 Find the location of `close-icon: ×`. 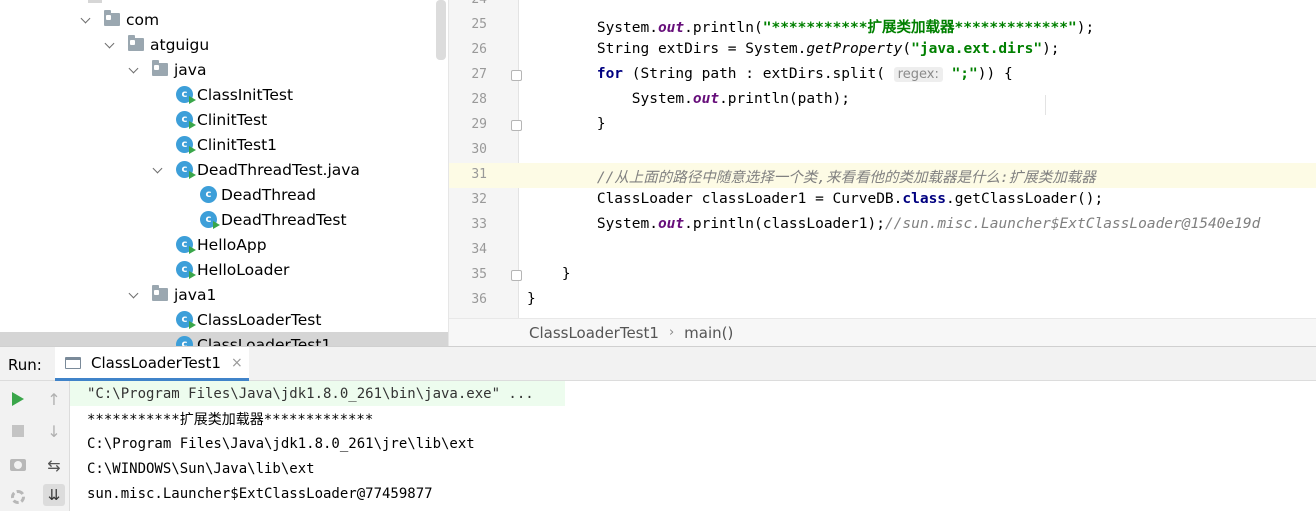

close-icon: × is located at coordinates (237, 363).